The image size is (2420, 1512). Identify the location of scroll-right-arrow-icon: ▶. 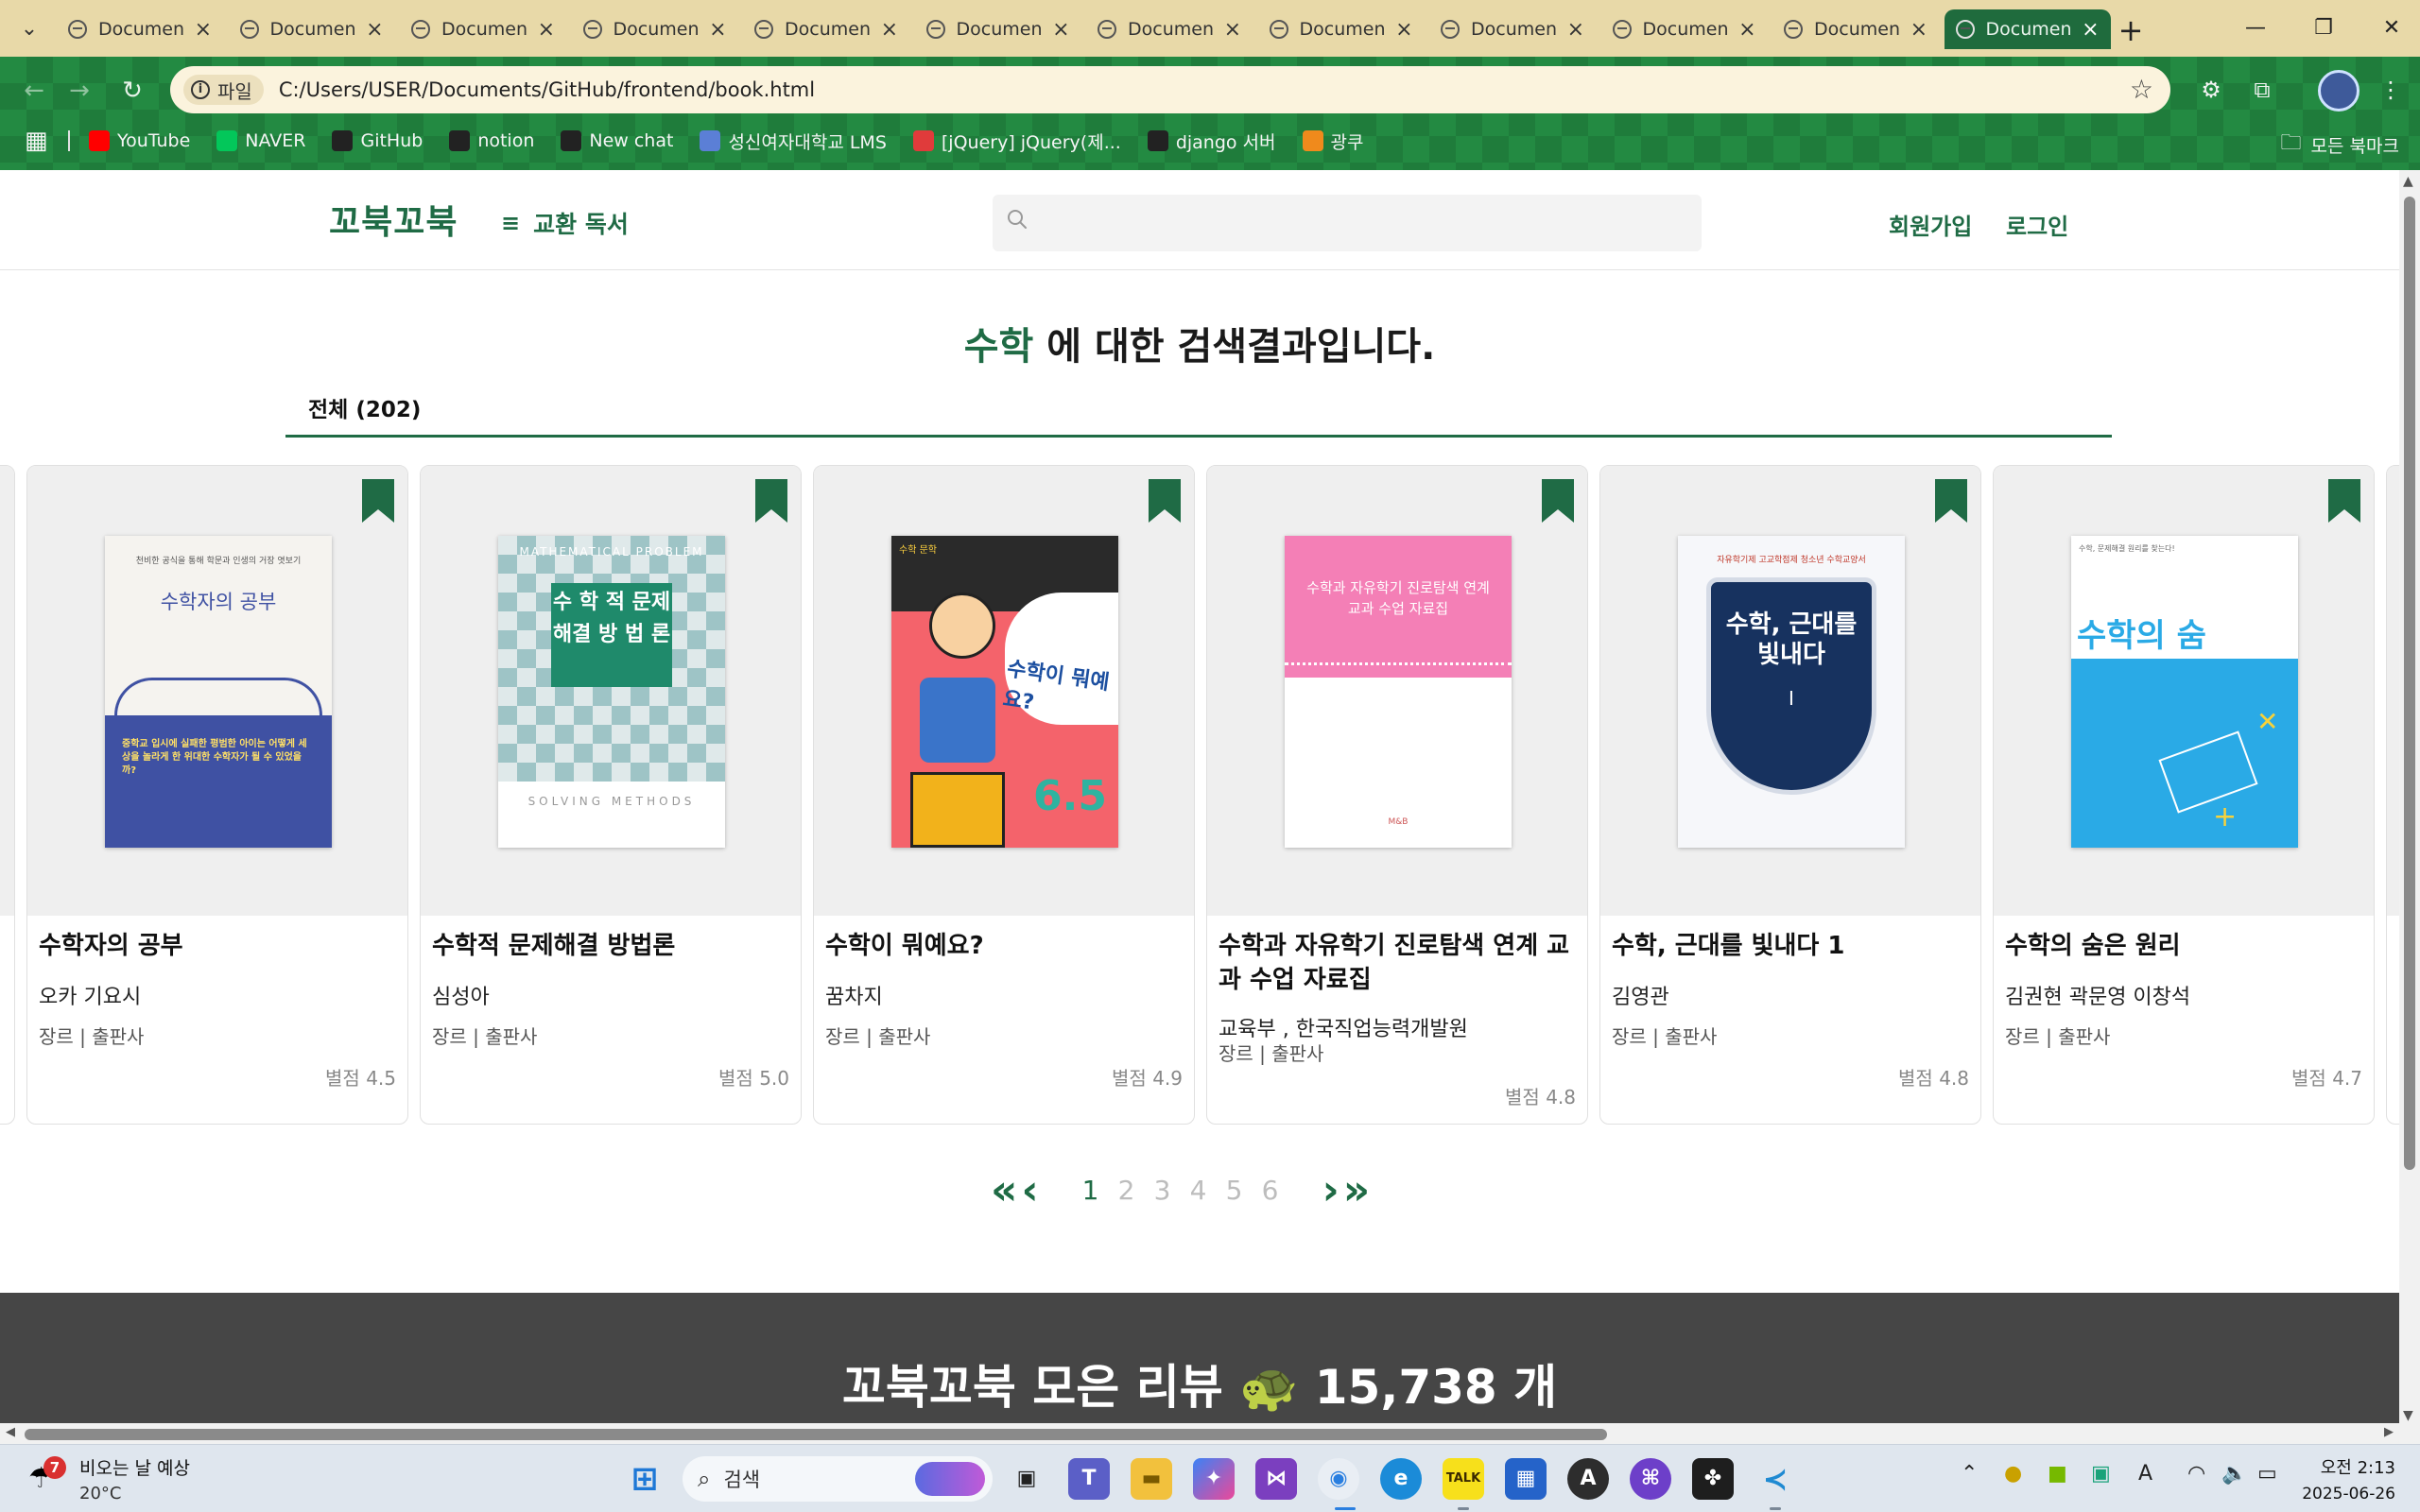
(2389, 1432).